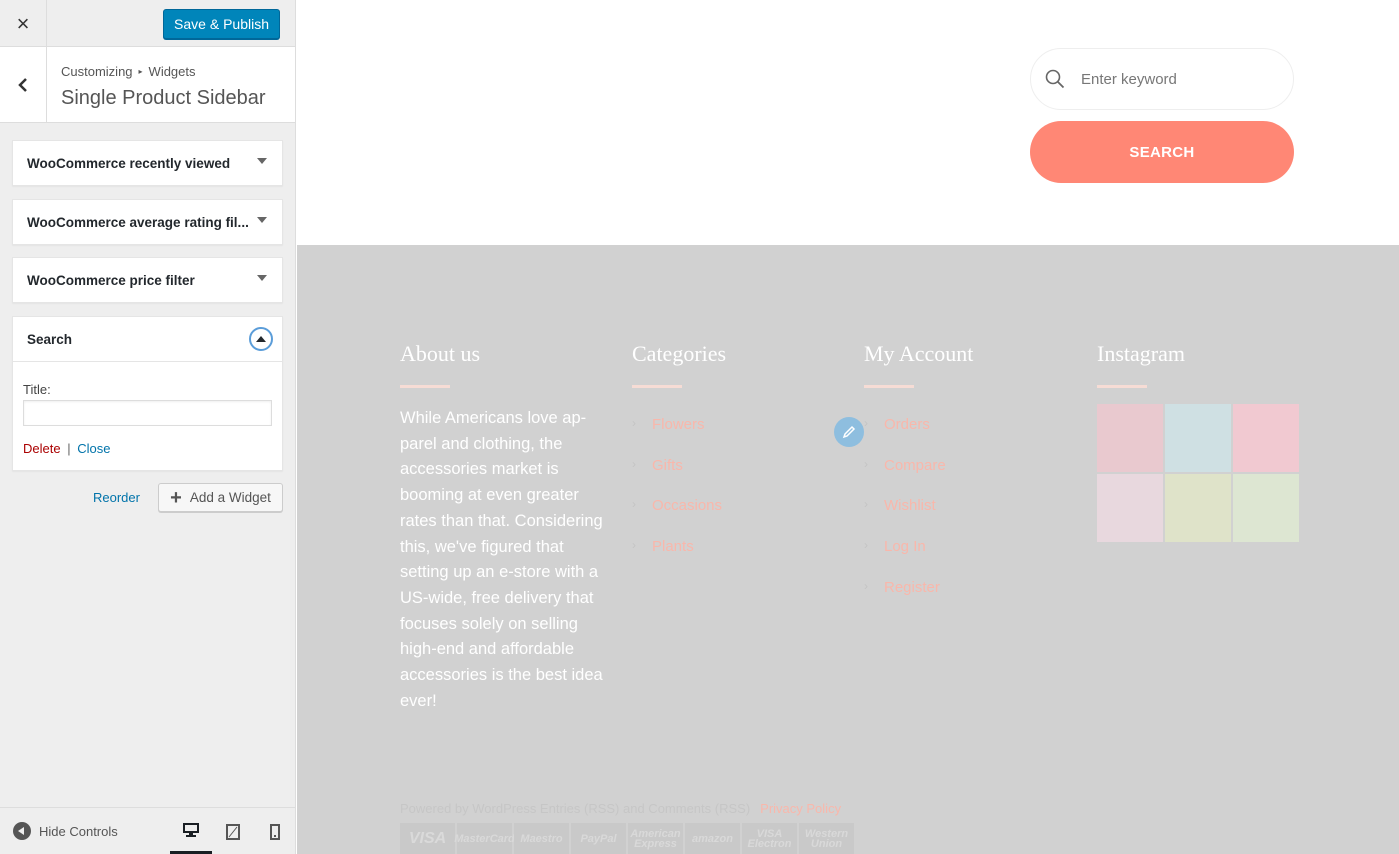  Describe the element at coordinates (826, 838) in the screenshot. I see `western-union-icon: Western Union` at that location.